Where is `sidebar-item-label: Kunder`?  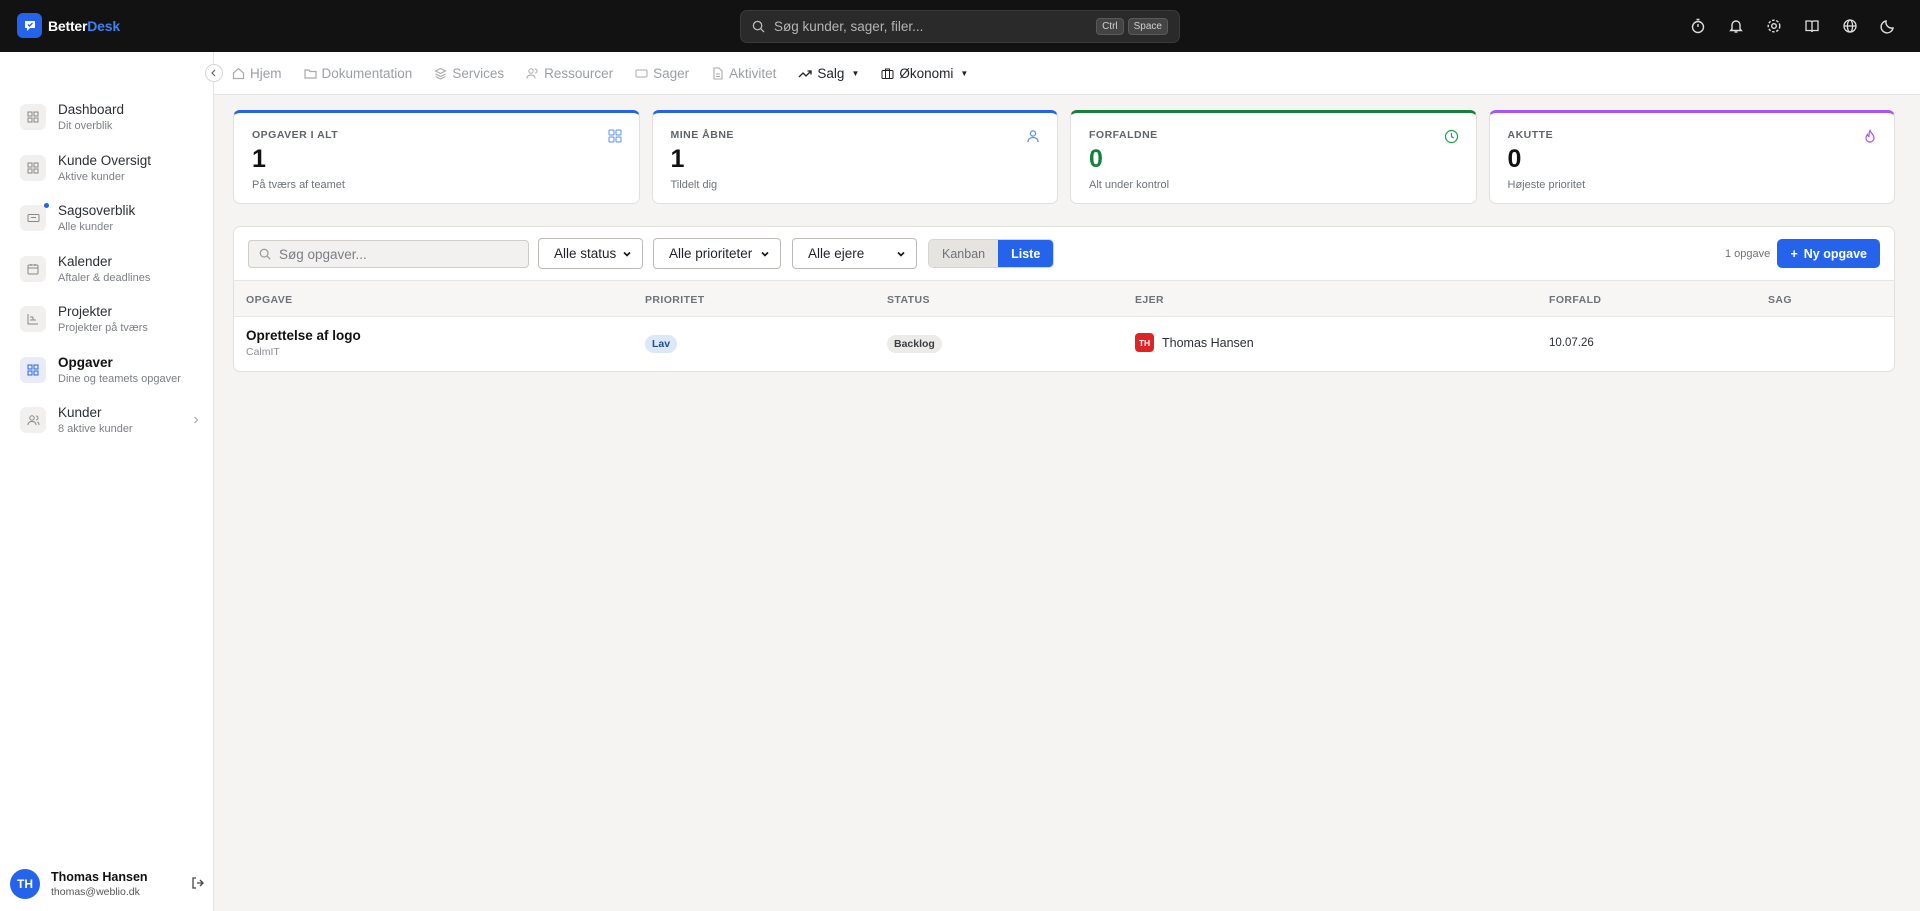 sidebar-item-label: Kunder is located at coordinates (80, 412).